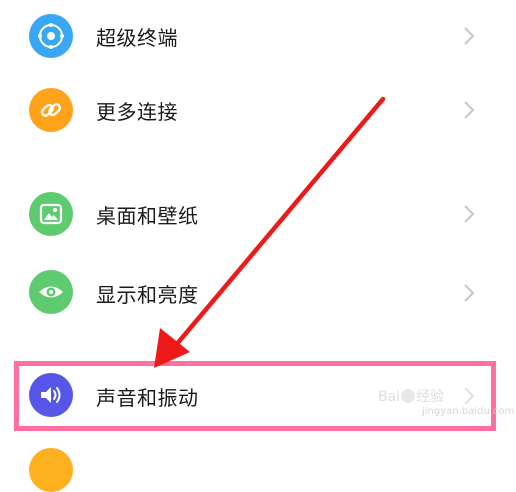  Describe the element at coordinates (51, 470) in the screenshot. I see `next-item-icon-partial` at that location.